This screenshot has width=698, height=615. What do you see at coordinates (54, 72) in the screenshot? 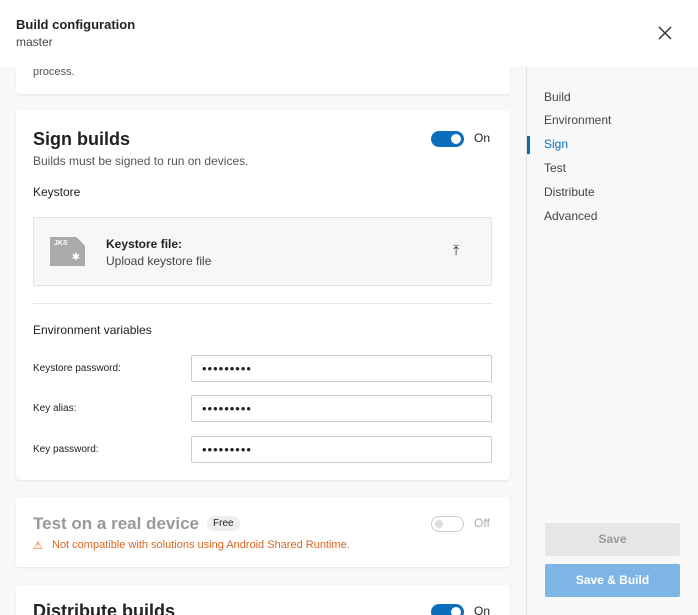
I see `card-text: process.` at bounding box center [54, 72].